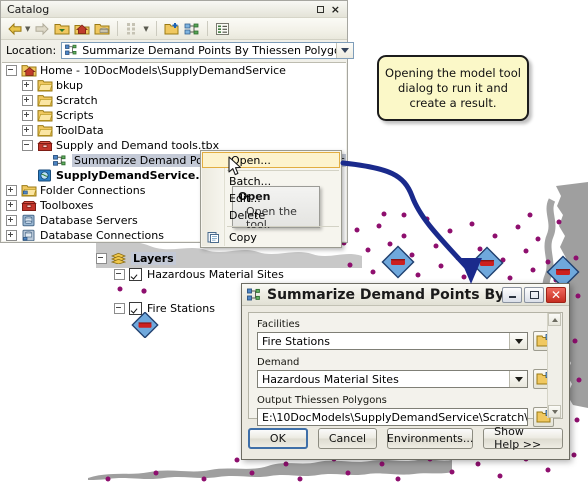  Describe the element at coordinates (234, 166) in the screenshot. I see `mouse-cursor-icon` at that location.